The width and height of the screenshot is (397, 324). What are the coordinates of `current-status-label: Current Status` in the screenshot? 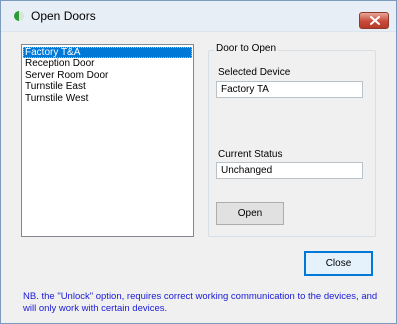 It's located at (250, 154).